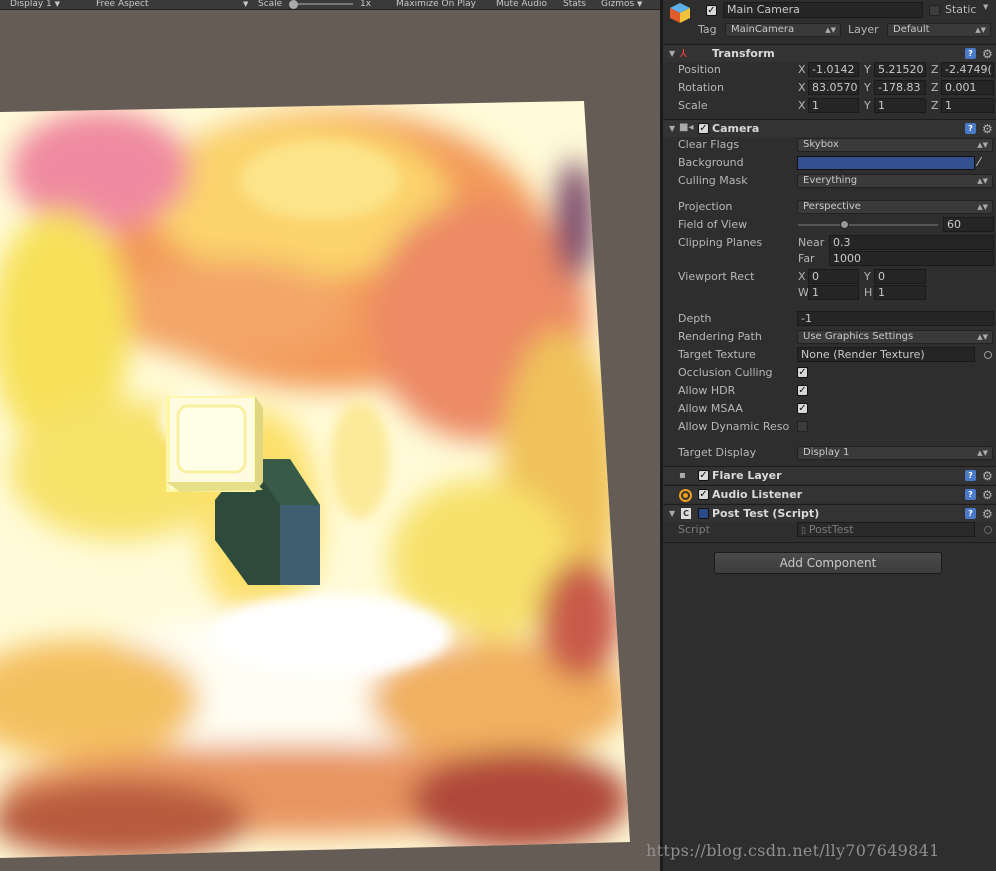  What do you see at coordinates (829, 53) in the screenshot?
I see `transform-header: ▼ ⅄ Transform ? ⚙` at bounding box center [829, 53].